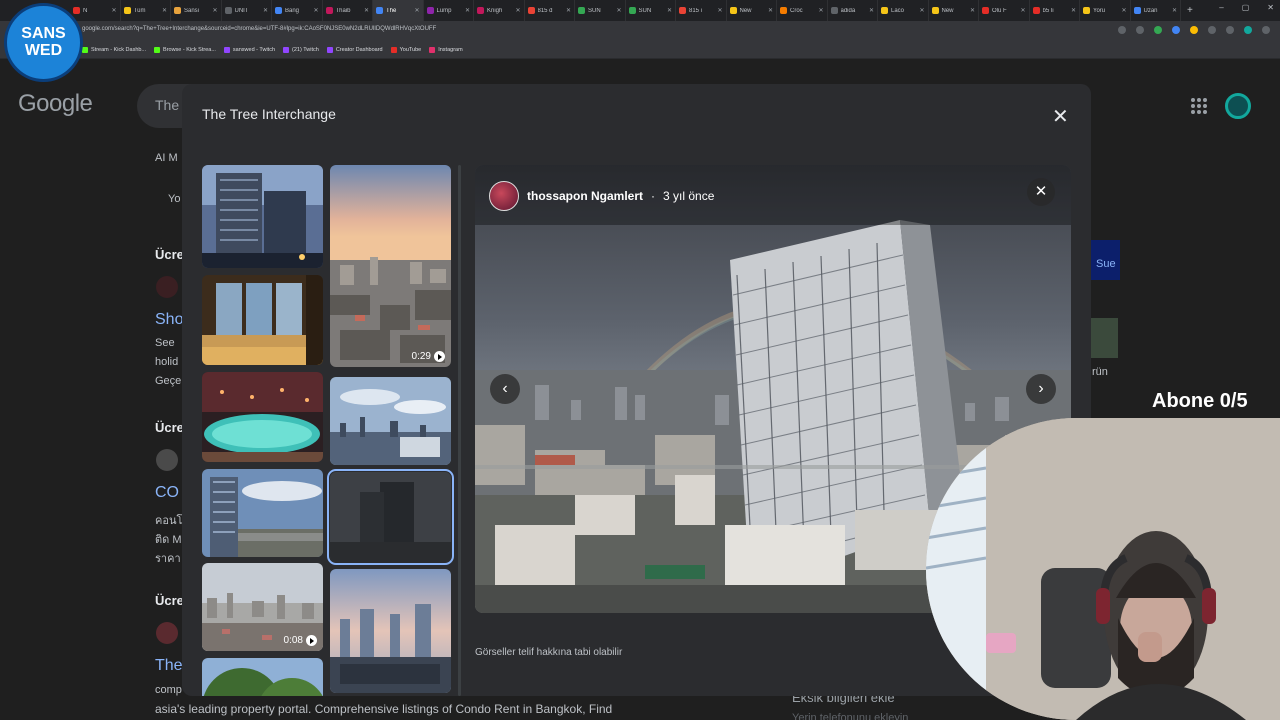 The width and height of the screenshot is (1280, 720). I want to click on browser-tab: Yoru ✕, so click(1105, 10).